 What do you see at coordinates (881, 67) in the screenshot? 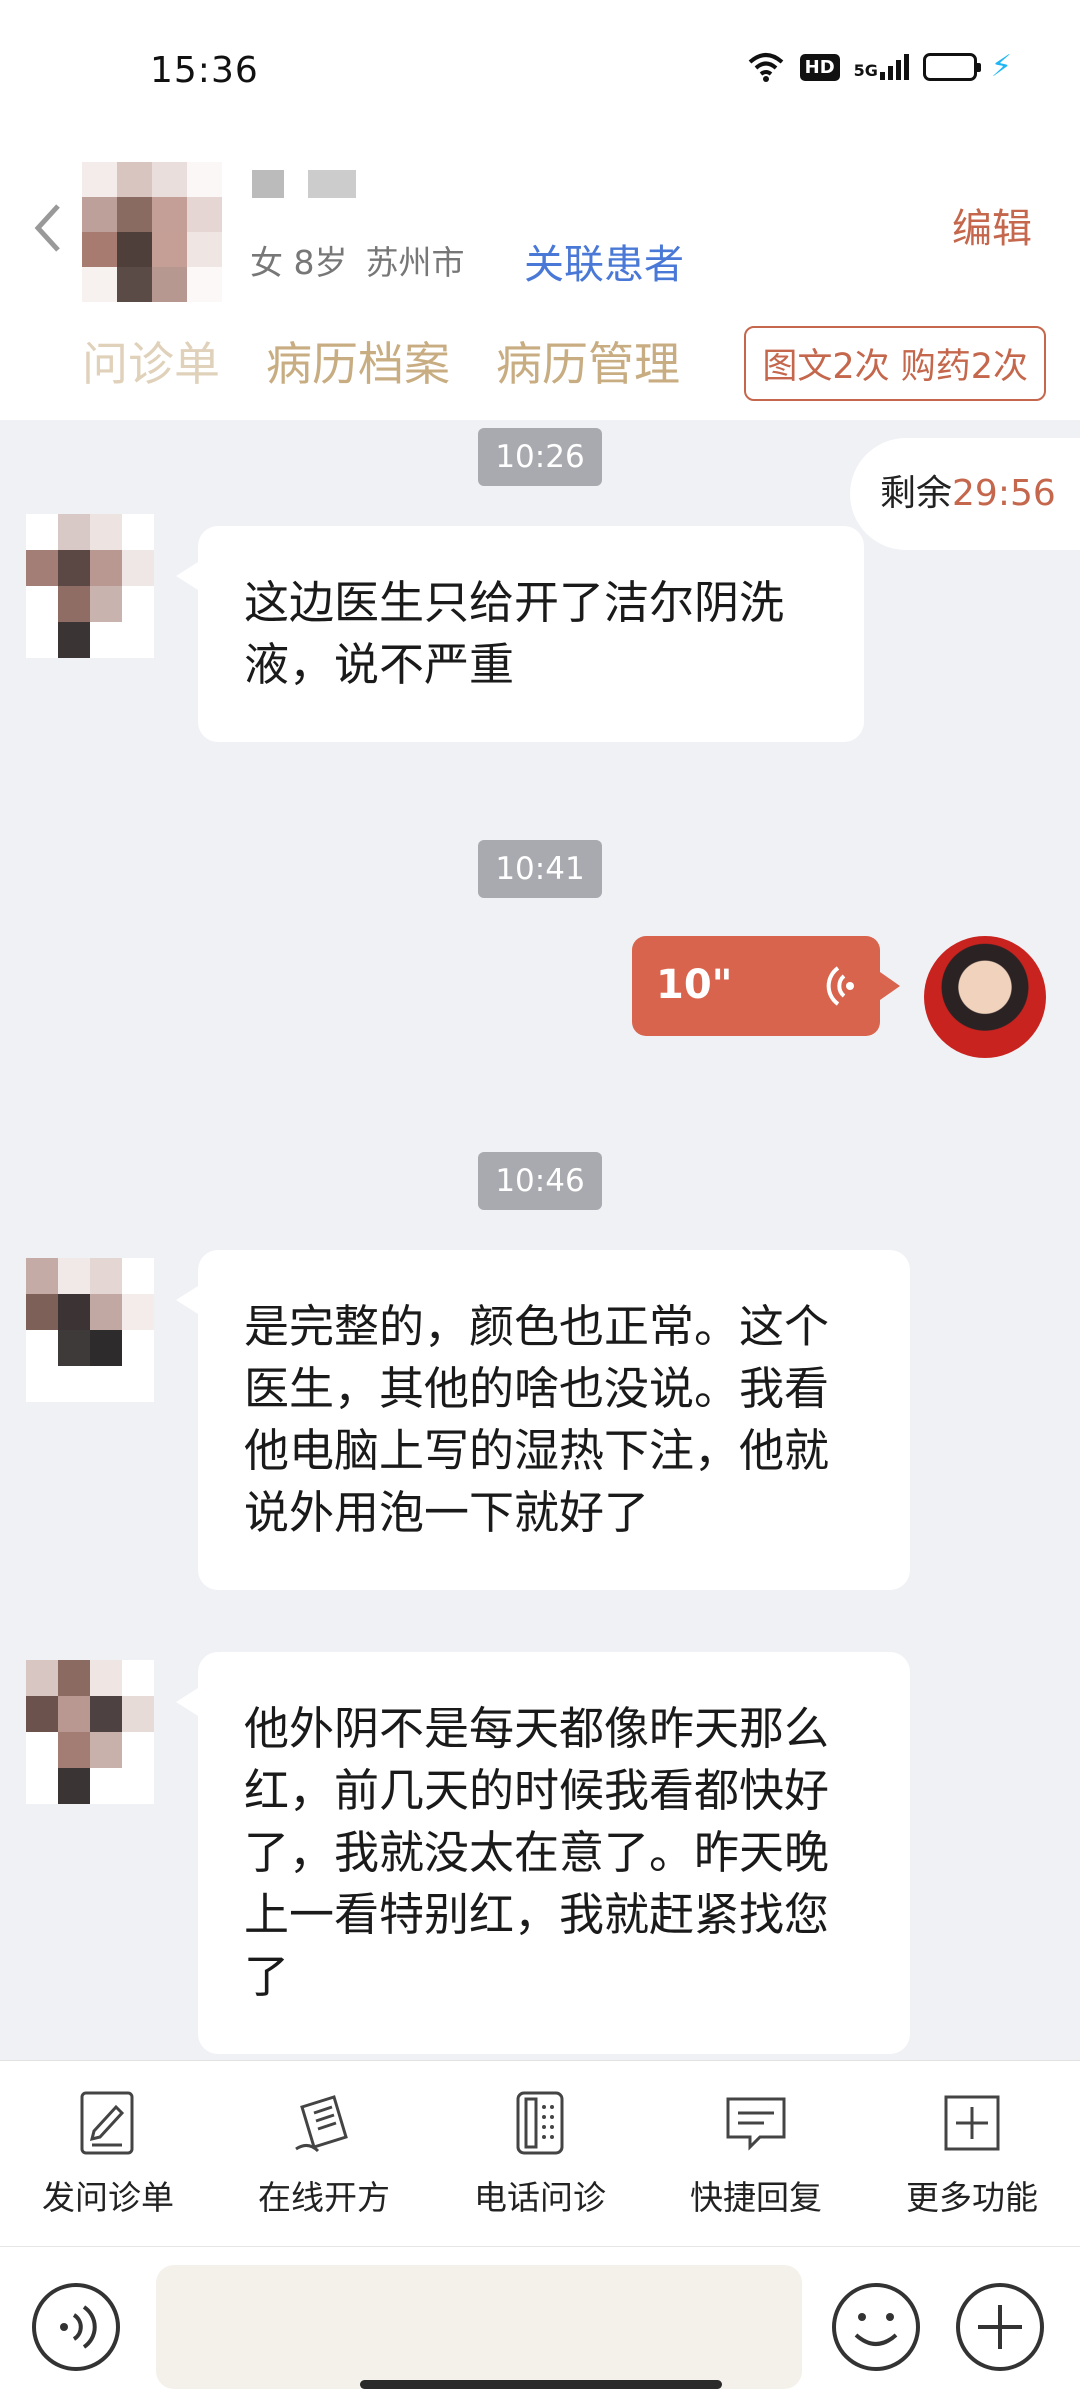
I see `signal-icon: 5G` at bounding box center [881, 67].